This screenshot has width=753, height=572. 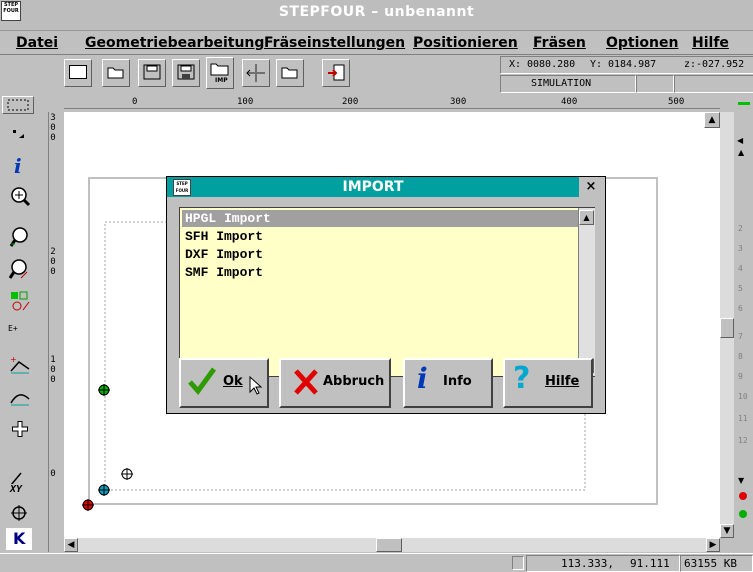 What do you see at coordinates (465, 43) in the screenshot?
I see `menu-positionieren: Positionieren` at bounding box center [465, 43].